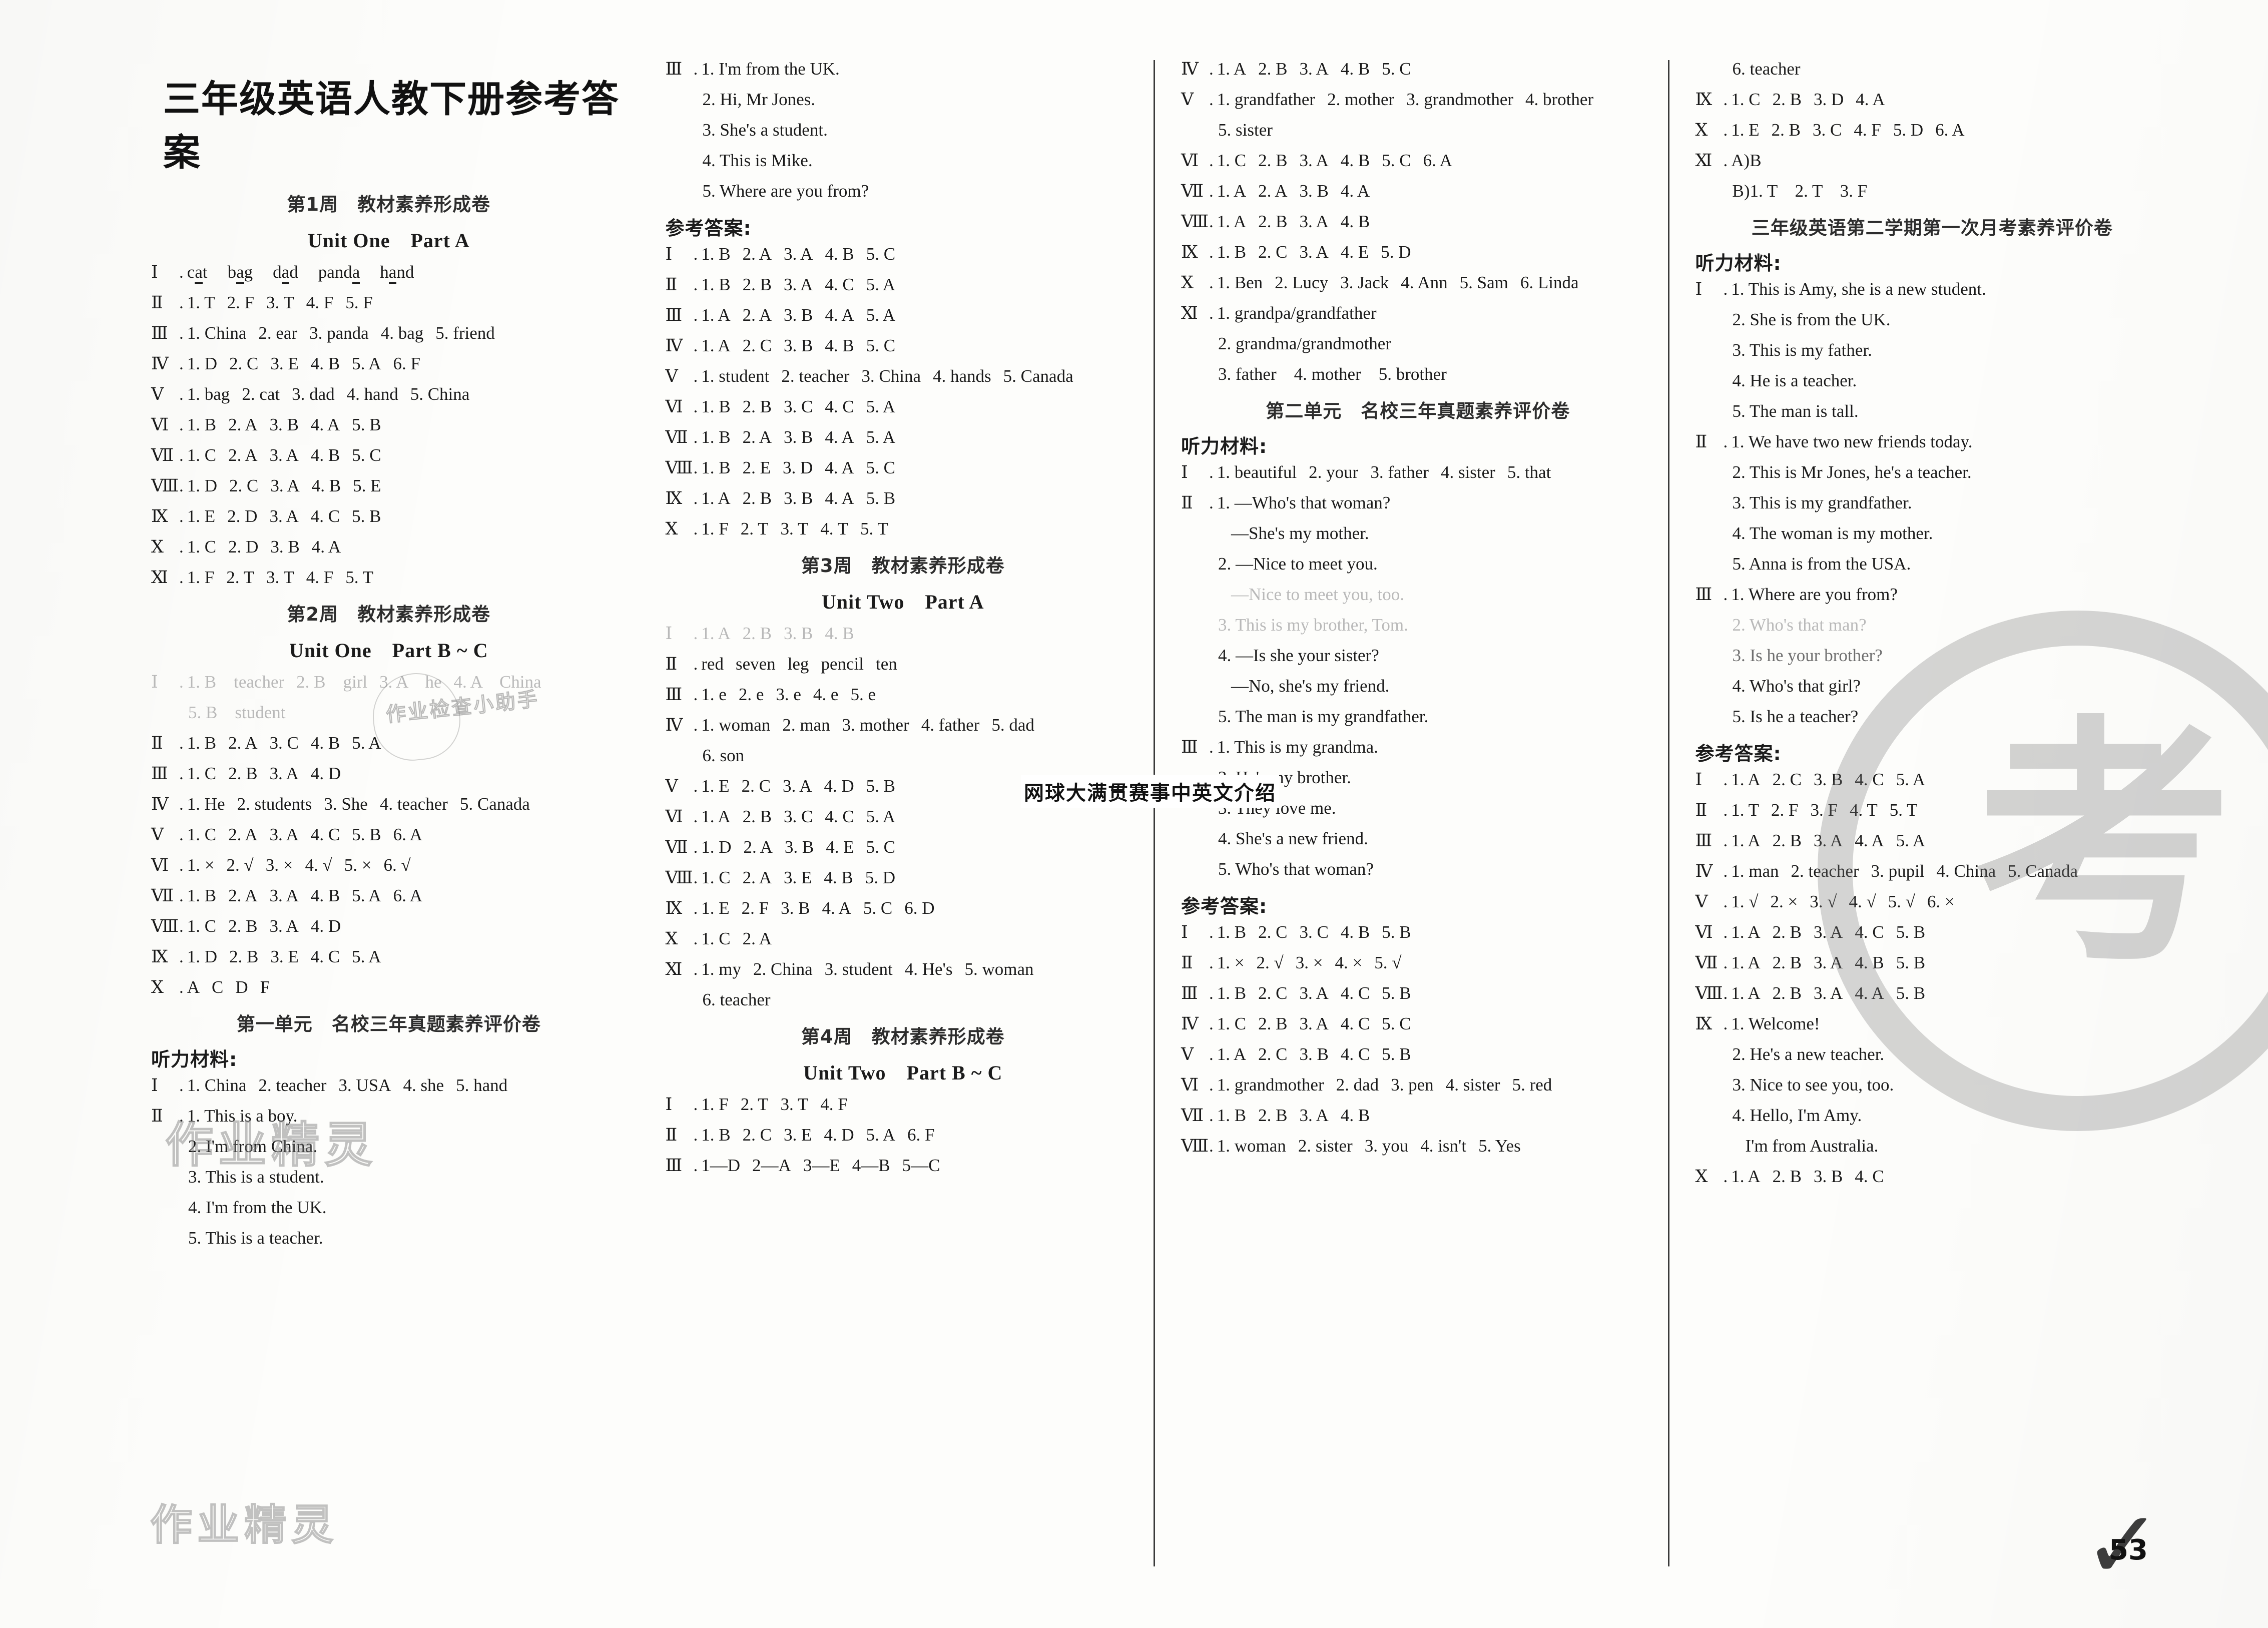 This screenshot has height=1628, width=2268. What do you see at coordinates (1185, 472) in the screenshot?
I see `answer-numeral: Ⅰ` at bounding box center [1185, 472].